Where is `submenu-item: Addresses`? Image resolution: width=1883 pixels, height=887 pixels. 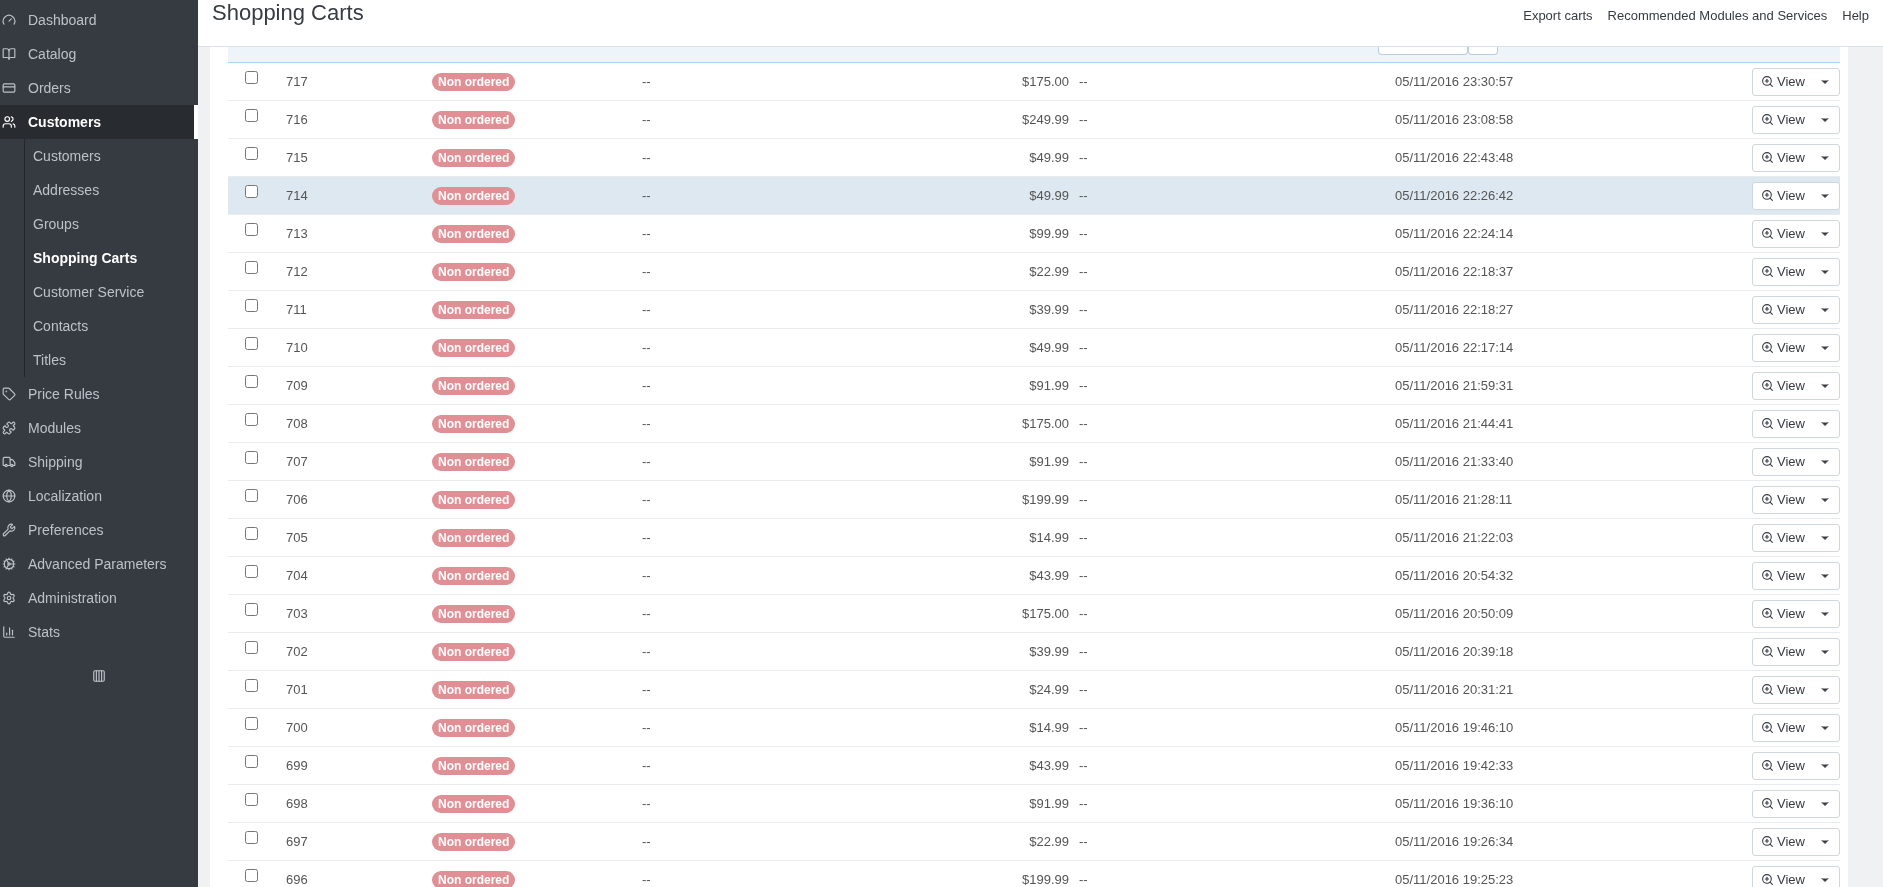 submenu-item: Addresses is located at coordinates (111, 190).